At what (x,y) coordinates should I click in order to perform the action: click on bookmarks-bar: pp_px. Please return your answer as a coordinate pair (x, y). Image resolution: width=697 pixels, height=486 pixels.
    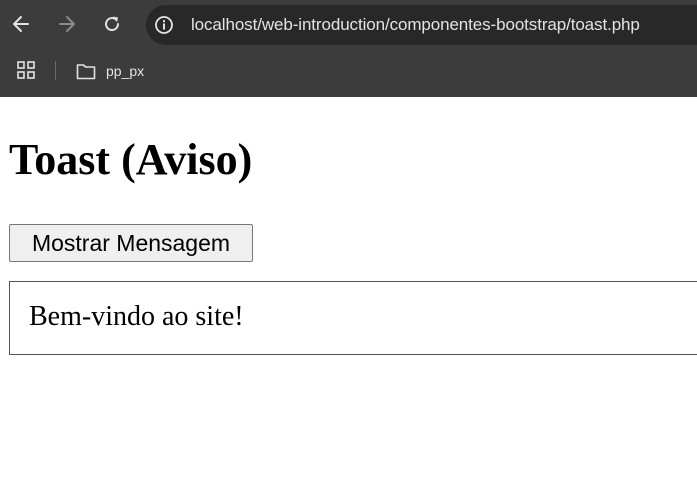
    Looking at the image, I should click on (348, 73).